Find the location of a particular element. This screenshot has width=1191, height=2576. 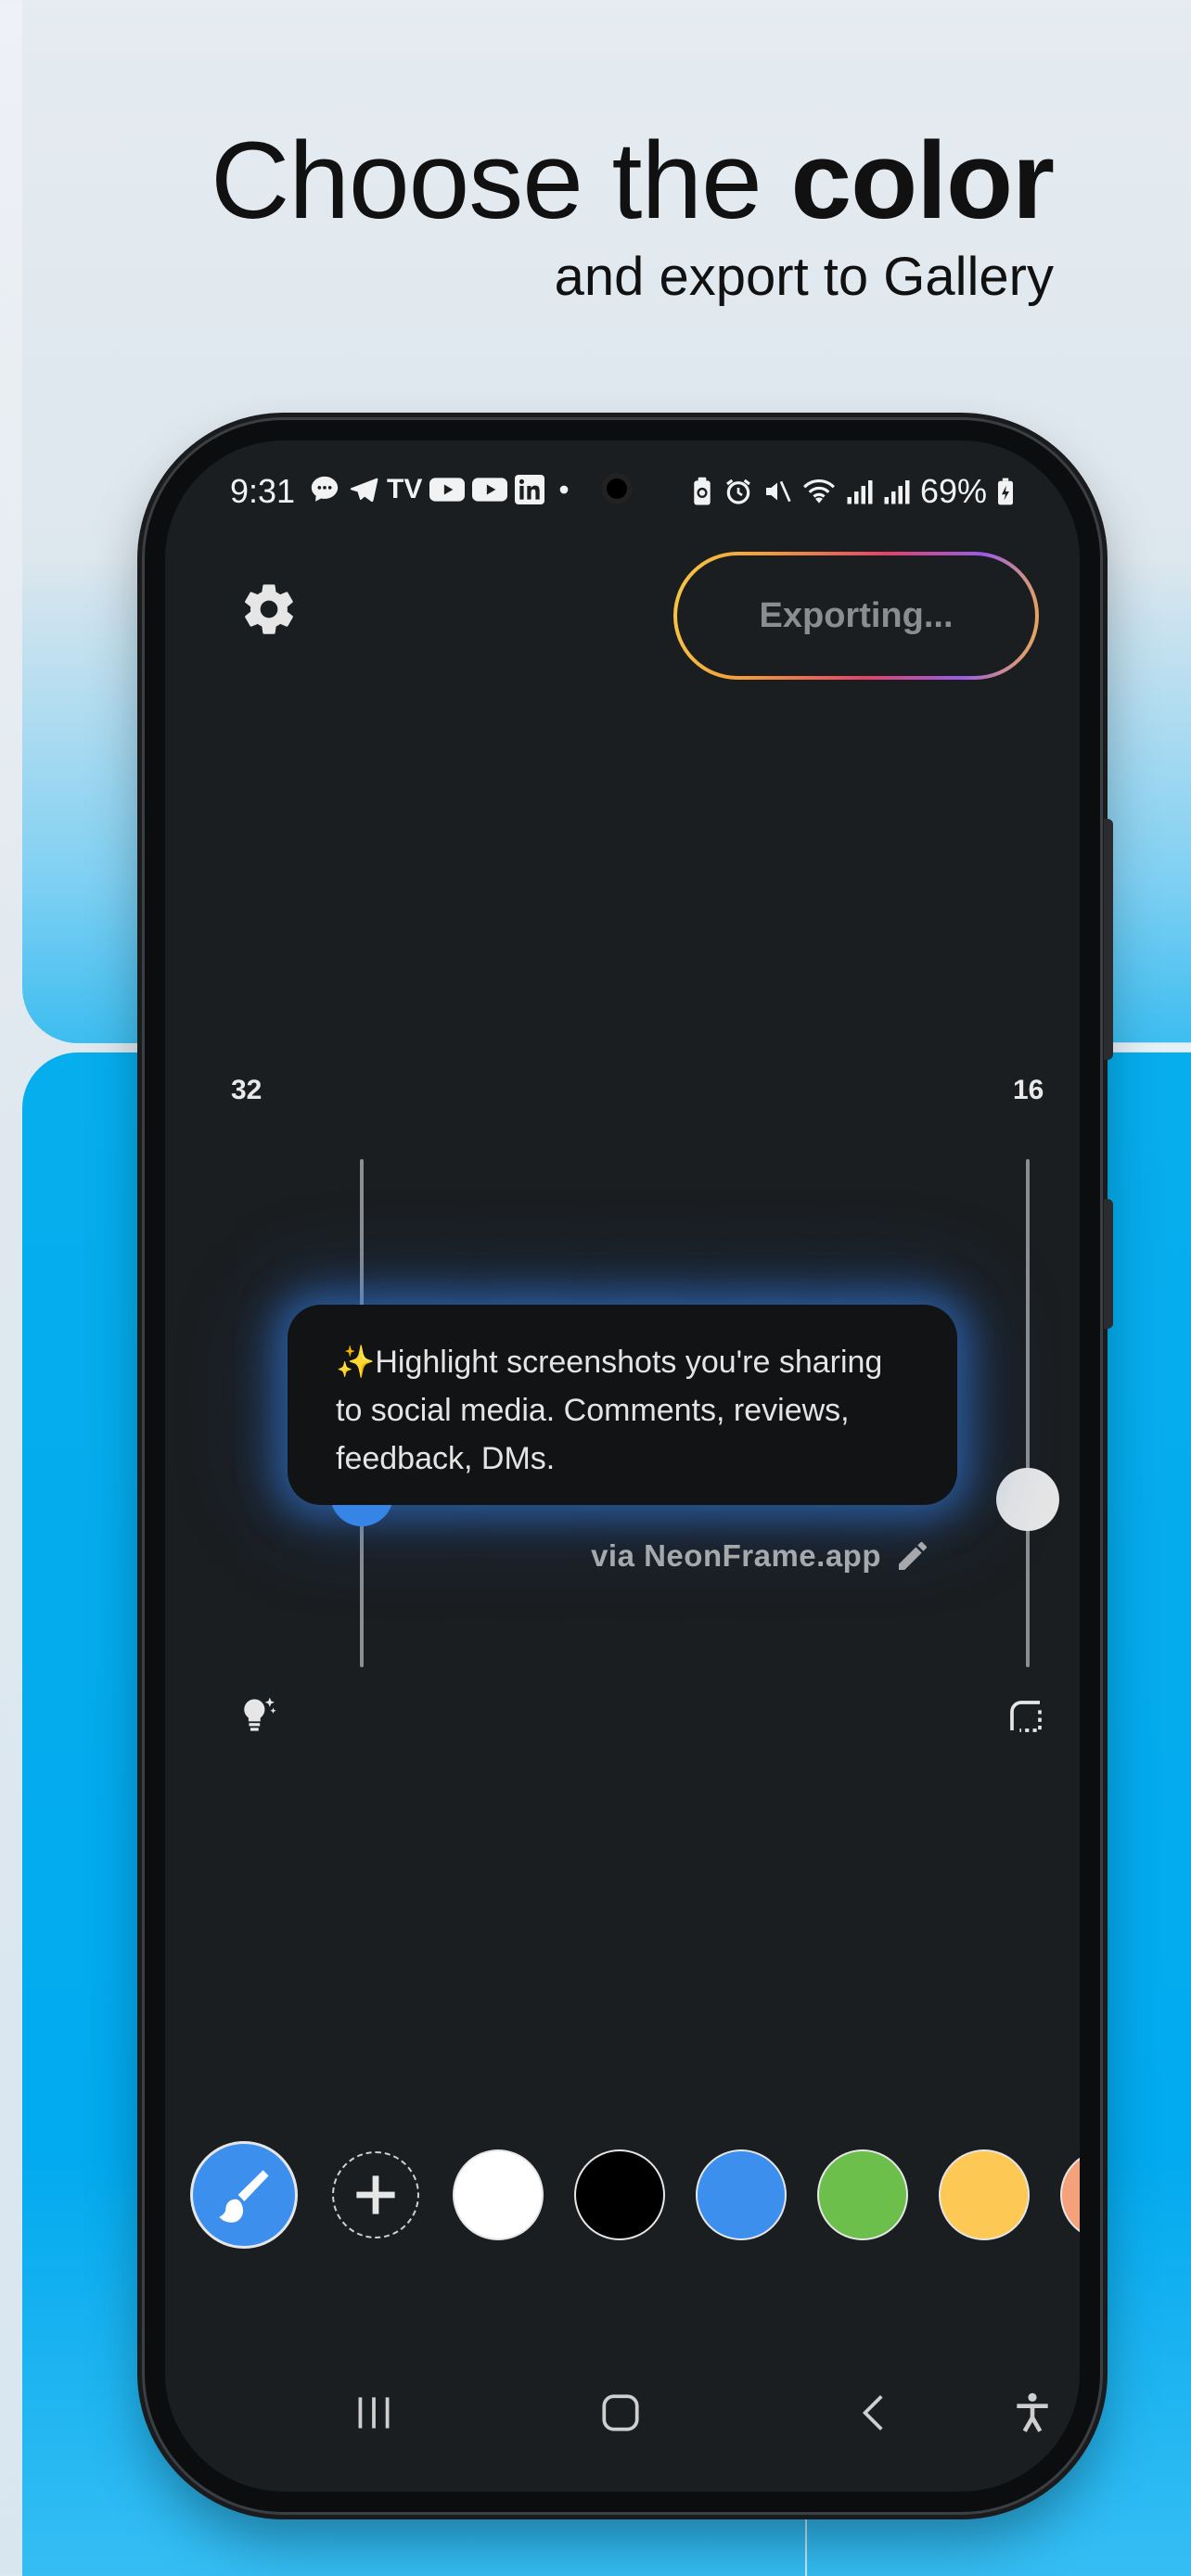

left-slider-value: 32 is located at coordinates (247, 1090).